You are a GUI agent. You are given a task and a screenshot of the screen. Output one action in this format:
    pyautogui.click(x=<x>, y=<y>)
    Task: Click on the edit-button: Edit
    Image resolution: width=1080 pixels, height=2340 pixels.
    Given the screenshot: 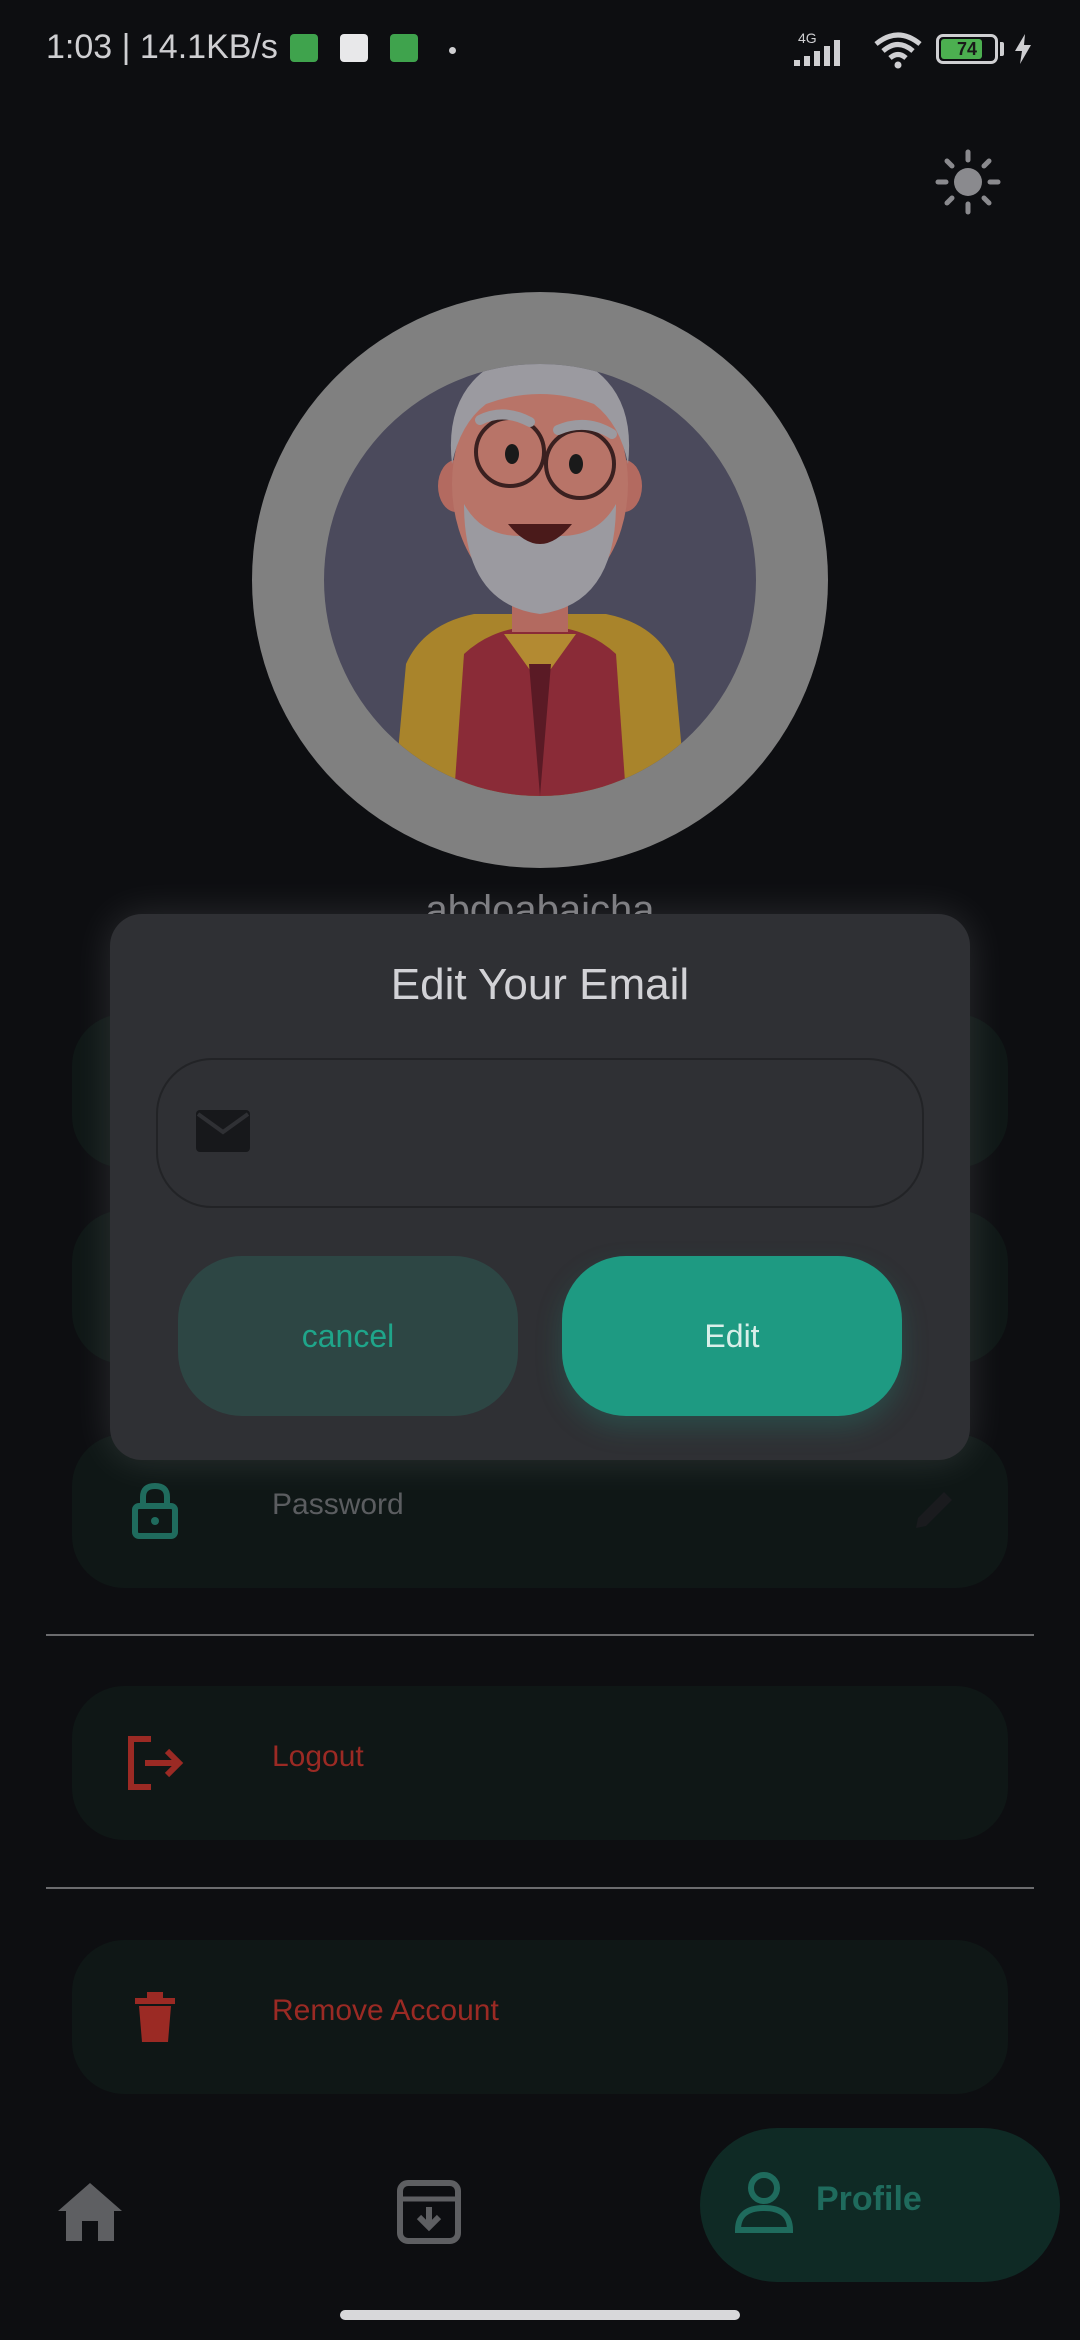 What is the action you would take?
    pyautogui.click(x=732, y=1336)
    